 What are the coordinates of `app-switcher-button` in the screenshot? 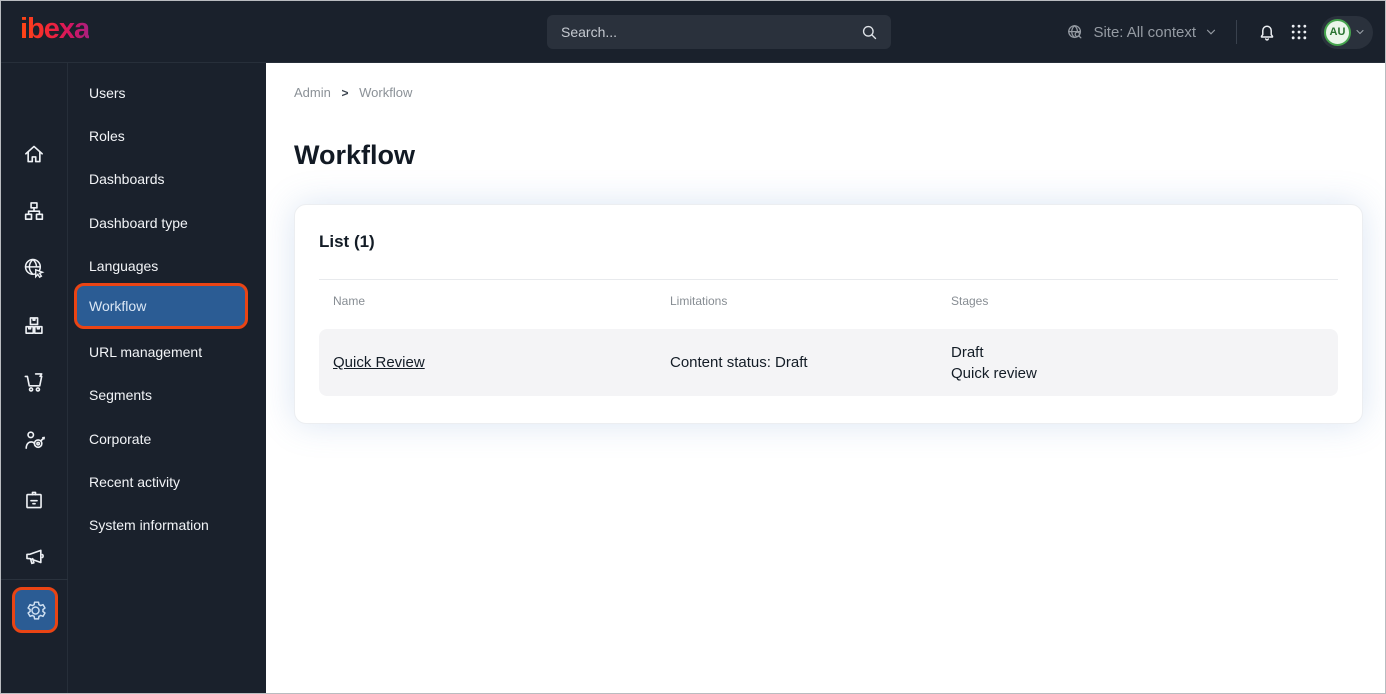 It's located at (1299, 32).